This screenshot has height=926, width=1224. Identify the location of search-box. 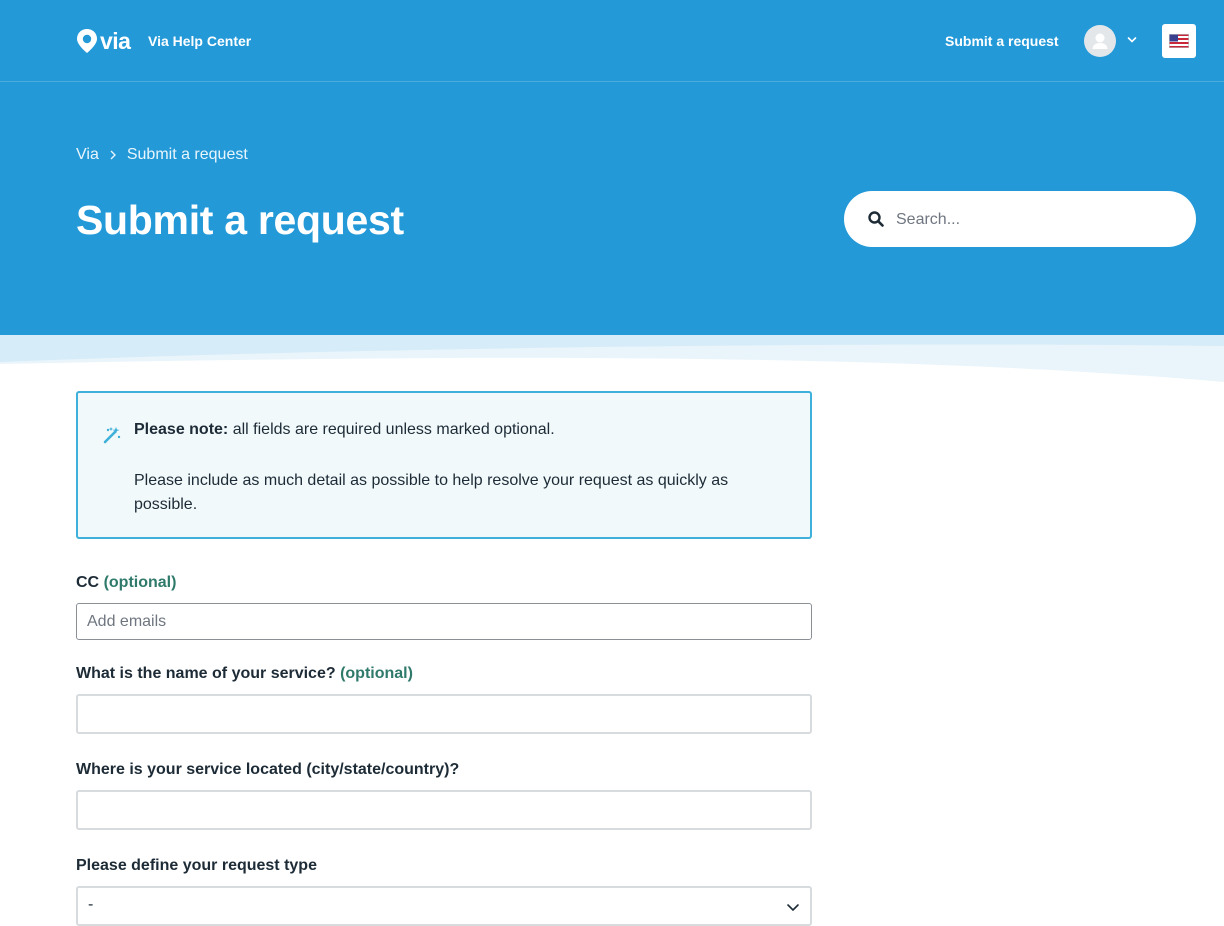
(1020, 219).